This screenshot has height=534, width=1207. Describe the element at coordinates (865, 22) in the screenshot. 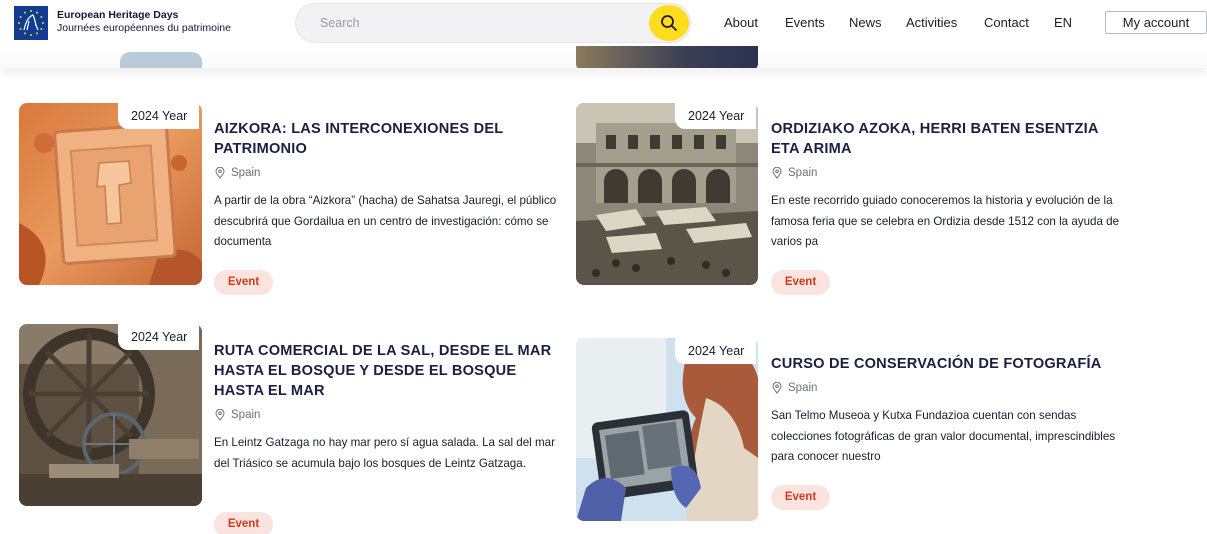

I see `nav-news: News` at that location.